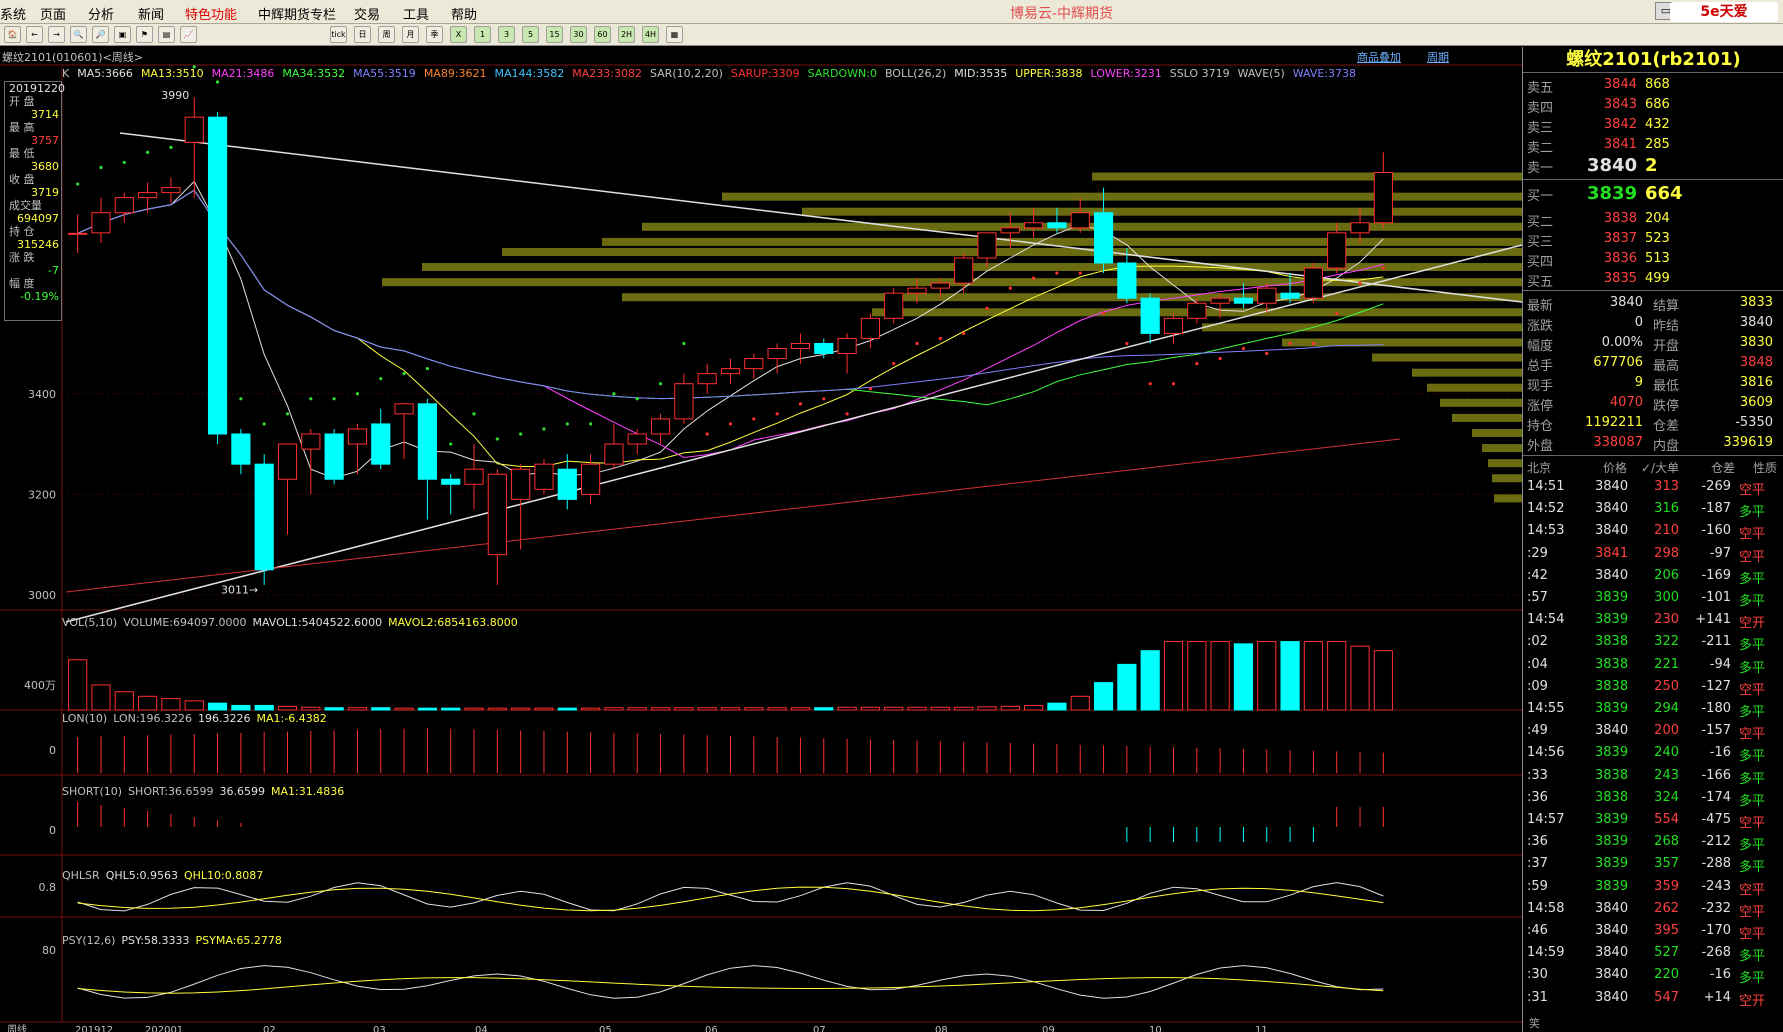 The height and width of the screenshot is (1032, 1783). I want to click on tick-header-3: 仓差, so click(1723, 468).